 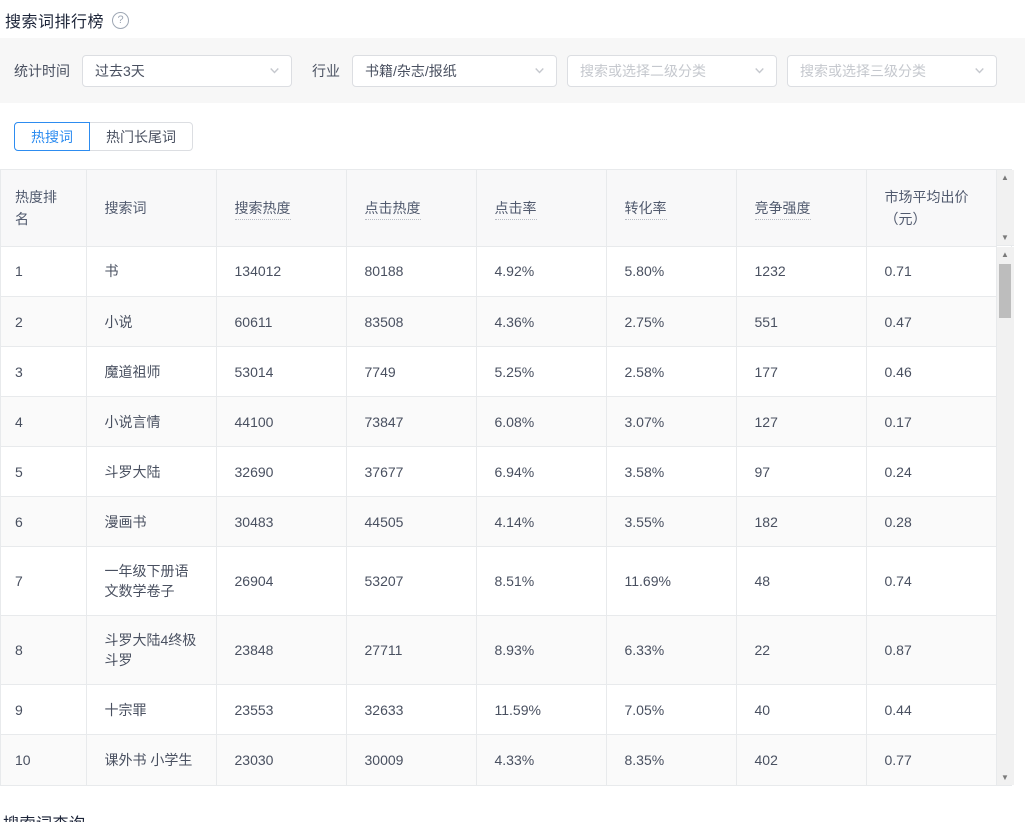 I want to click on column-header: 点击热度, so click(x=411, y=208).